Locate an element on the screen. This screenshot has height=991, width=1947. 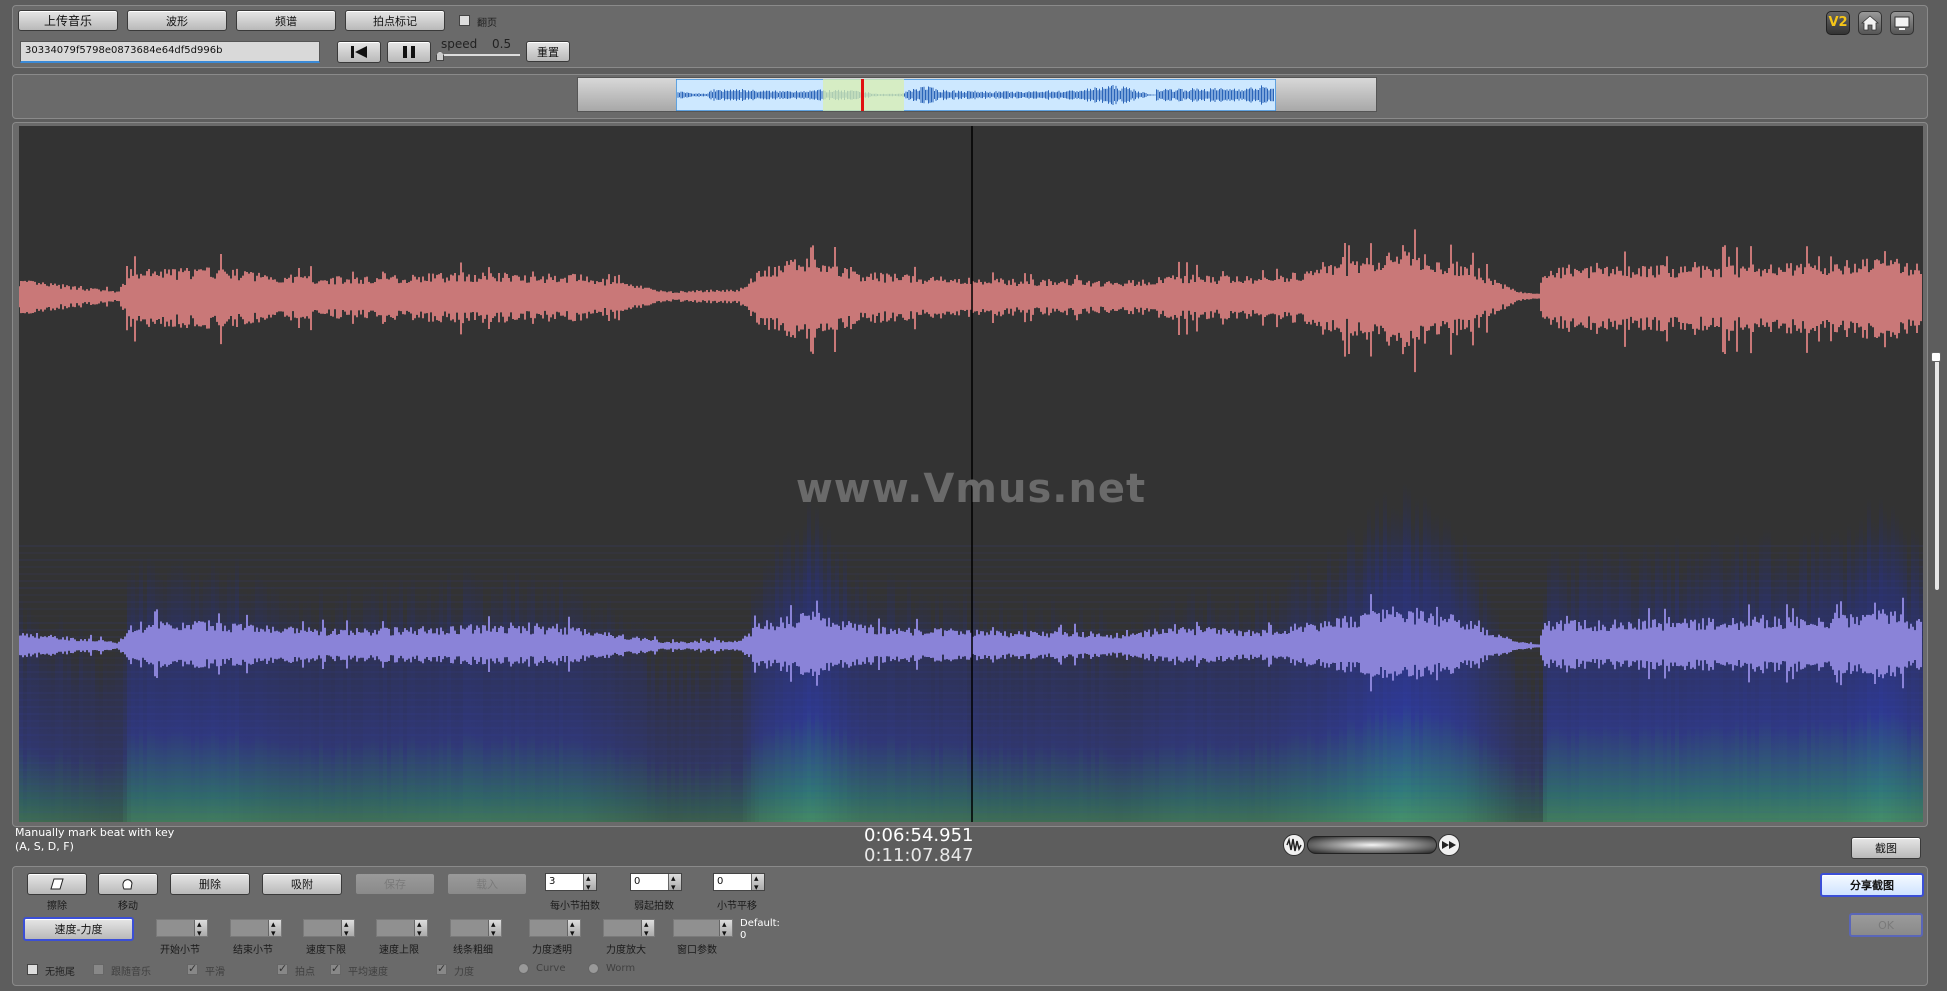
pickup-beats-stepper: 0 is located at coordinates (656, 883).